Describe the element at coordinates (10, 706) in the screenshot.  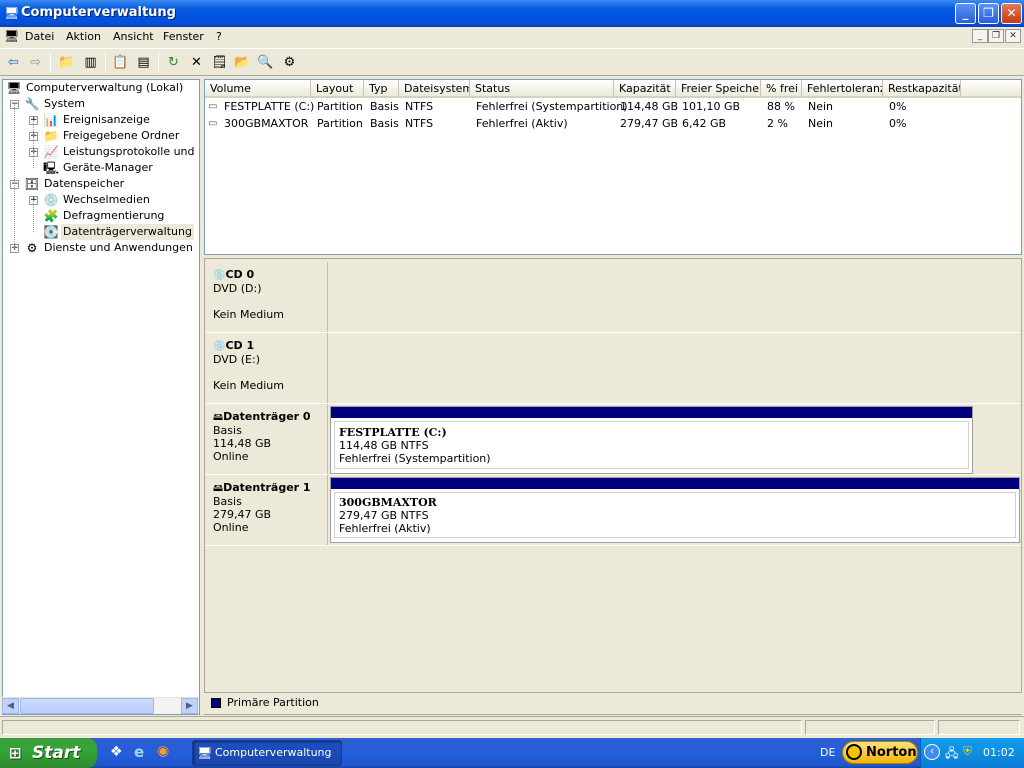
I see `scroll-left-arrow-icon: ◀` at that location.